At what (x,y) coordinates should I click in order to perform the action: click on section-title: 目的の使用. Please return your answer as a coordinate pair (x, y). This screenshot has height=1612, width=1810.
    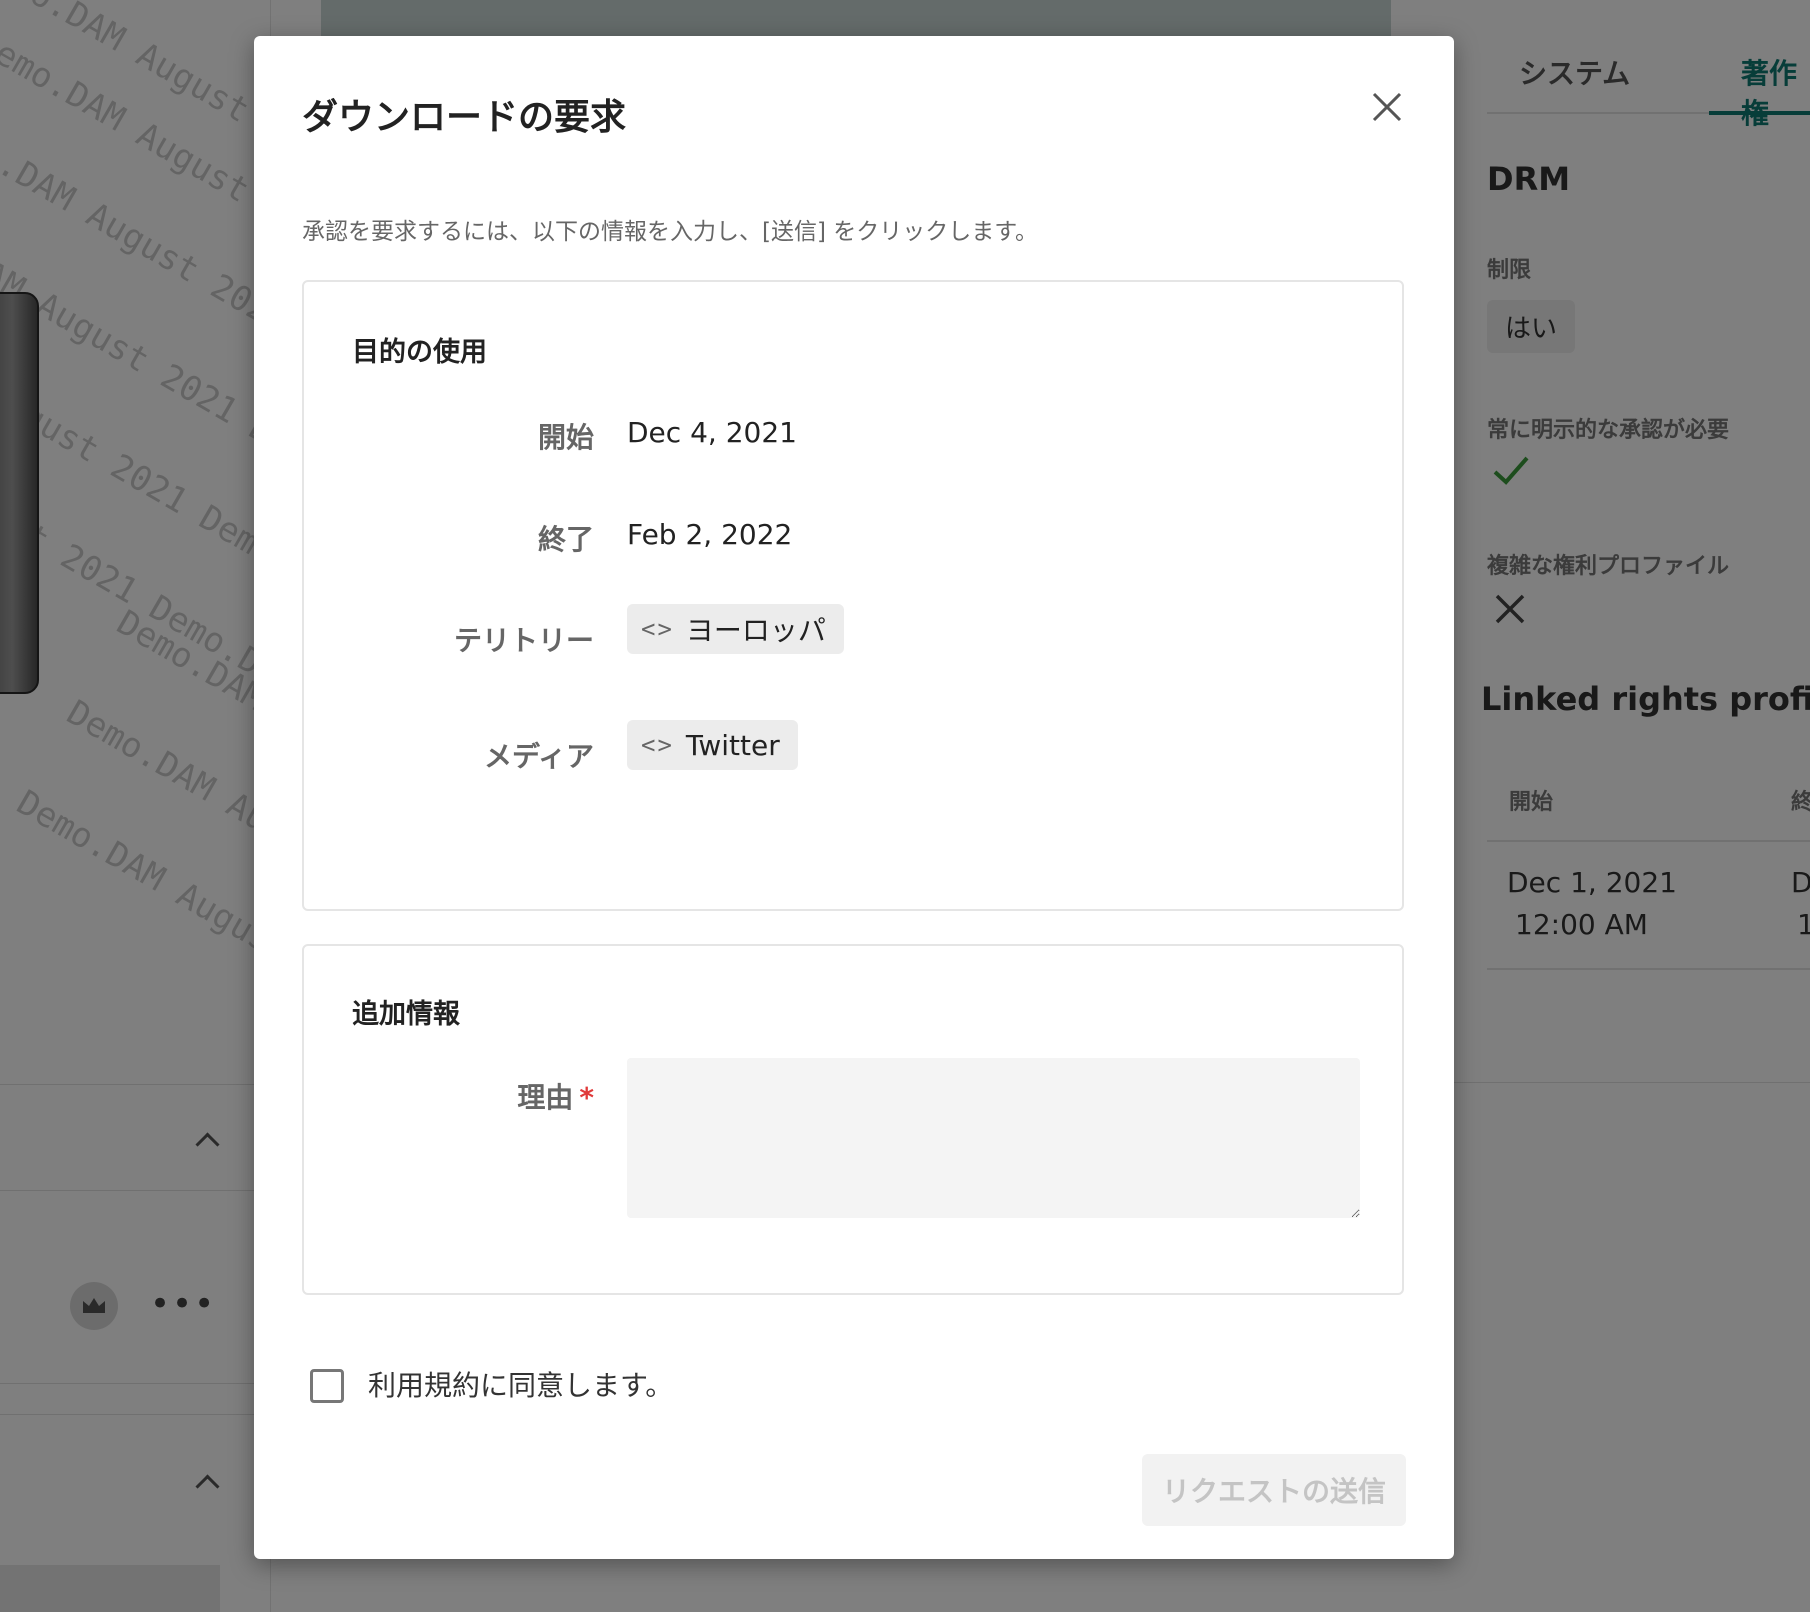
    Looking at the image, I should click on (419, 352).